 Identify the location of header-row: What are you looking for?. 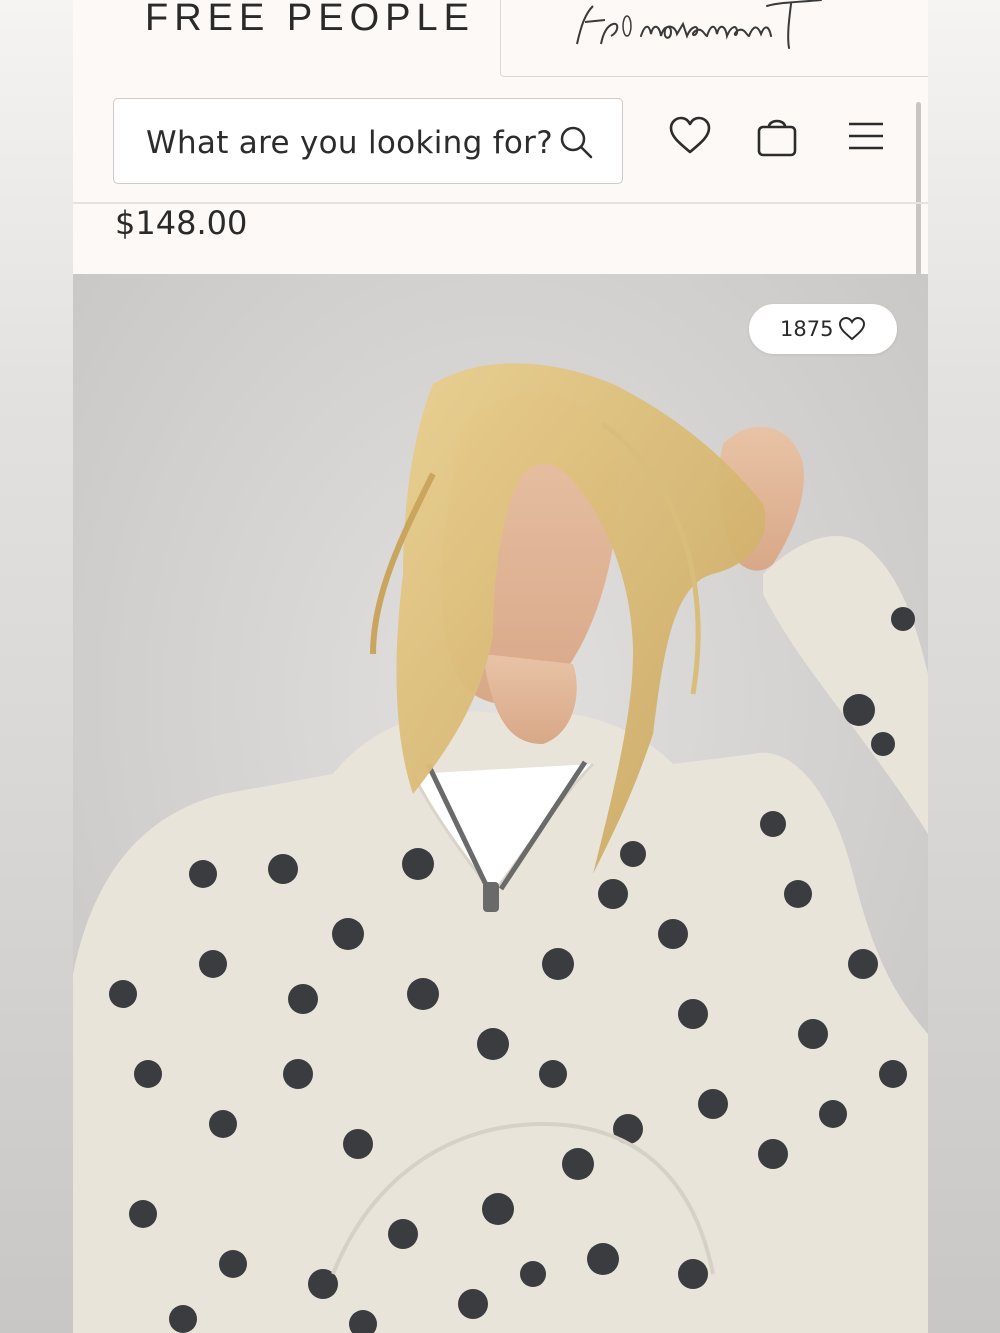
(500, 142).